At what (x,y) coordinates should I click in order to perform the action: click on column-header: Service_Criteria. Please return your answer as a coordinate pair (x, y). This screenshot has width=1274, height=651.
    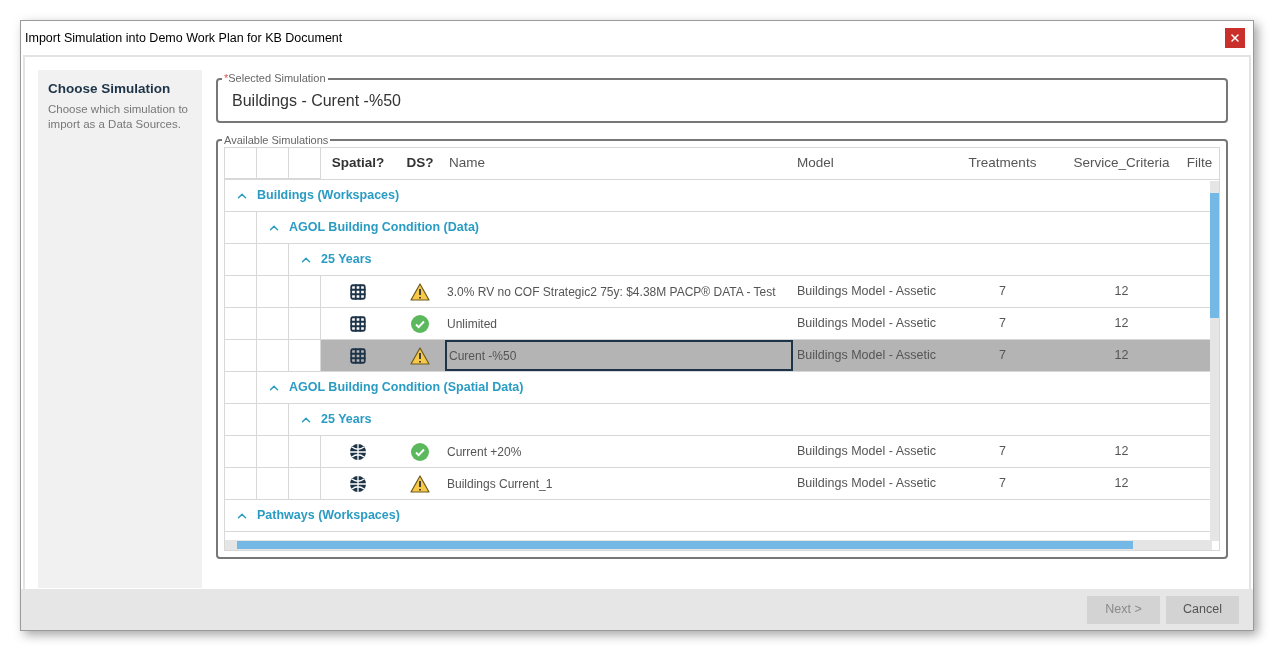
    Looking at the image, I should click on (1121, 163).